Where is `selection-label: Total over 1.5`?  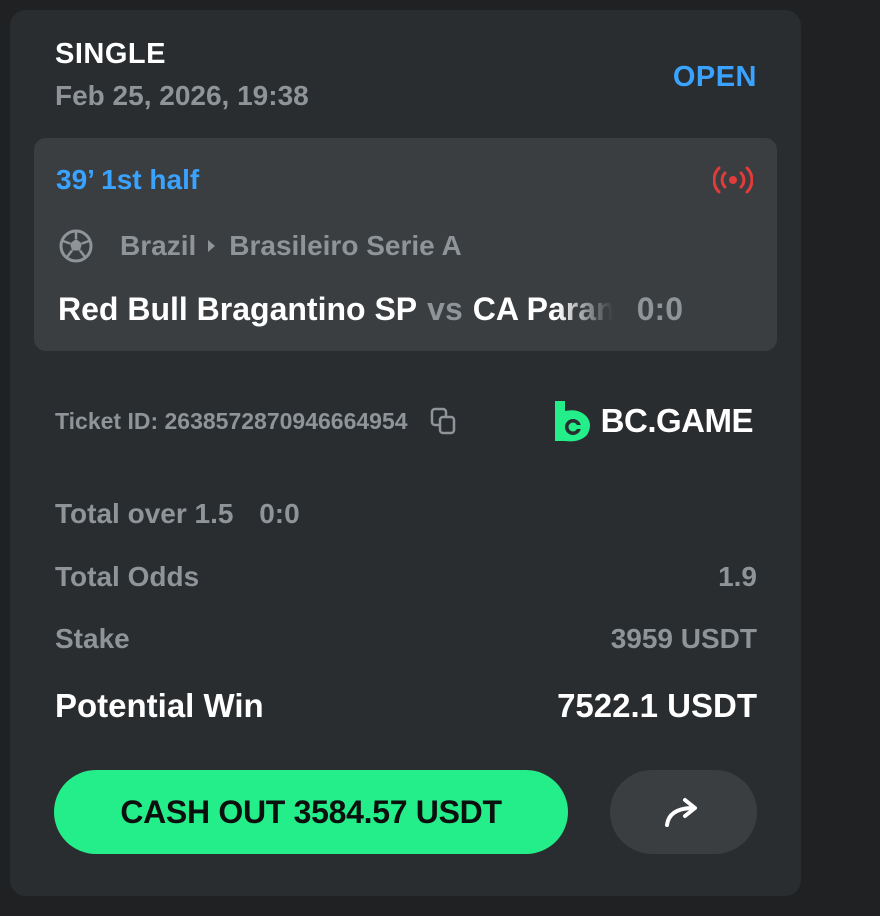
selection-label: Total over 1.5 is located at coordinates (144, 513).